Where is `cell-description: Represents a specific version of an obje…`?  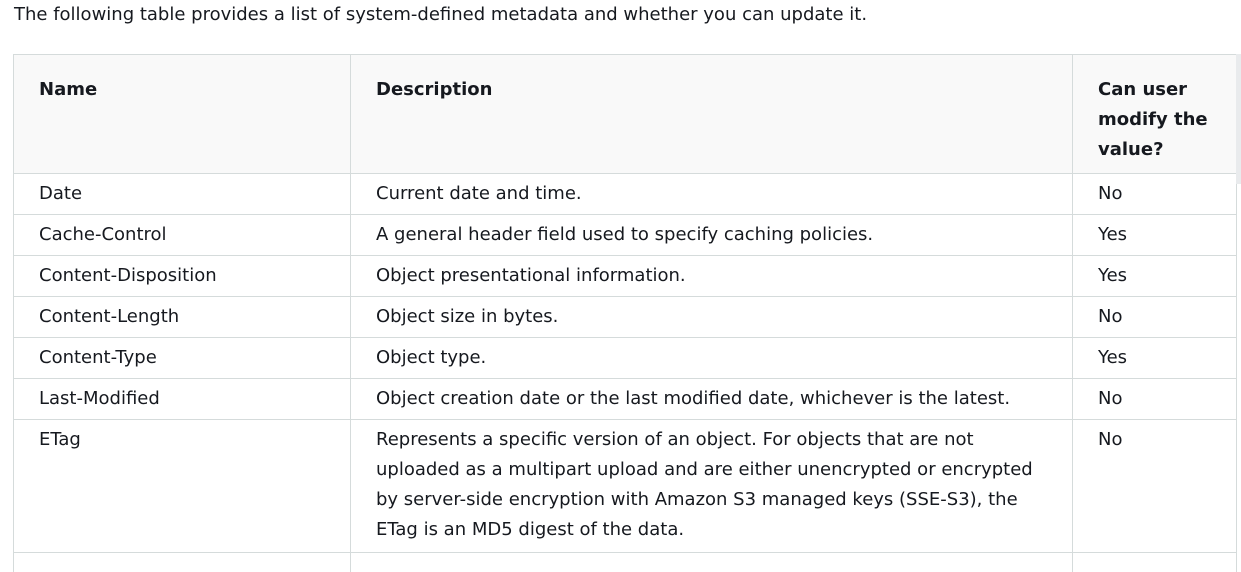
cell-description: Represents a specific version of an obje… is located at coordinates (711, 486).